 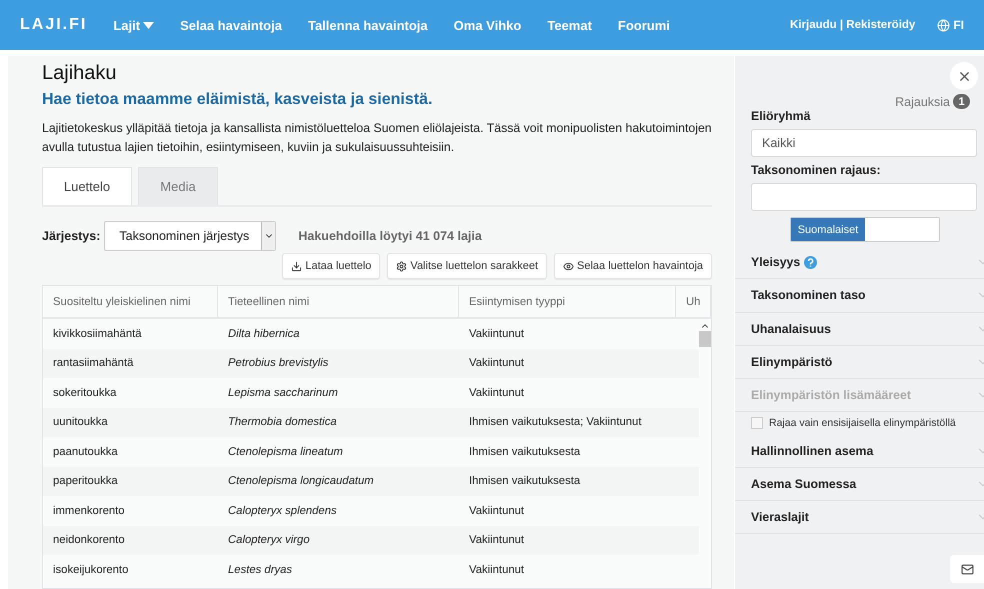 I want to click on filter-section: Vieraslajit, so click(x=859, y=517).